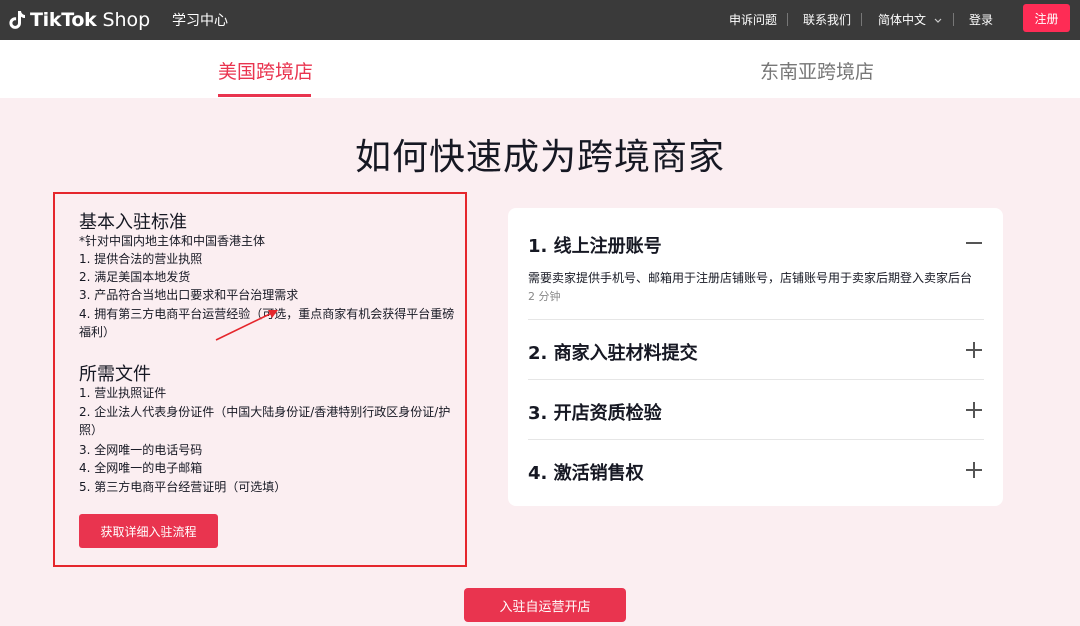 This screenshot has width=1080, height=626. What do you see at coordinates (595, 246) in the screenshot?
I see `step-title: 1. 线上注册账号` at bounding box center [595, 246].